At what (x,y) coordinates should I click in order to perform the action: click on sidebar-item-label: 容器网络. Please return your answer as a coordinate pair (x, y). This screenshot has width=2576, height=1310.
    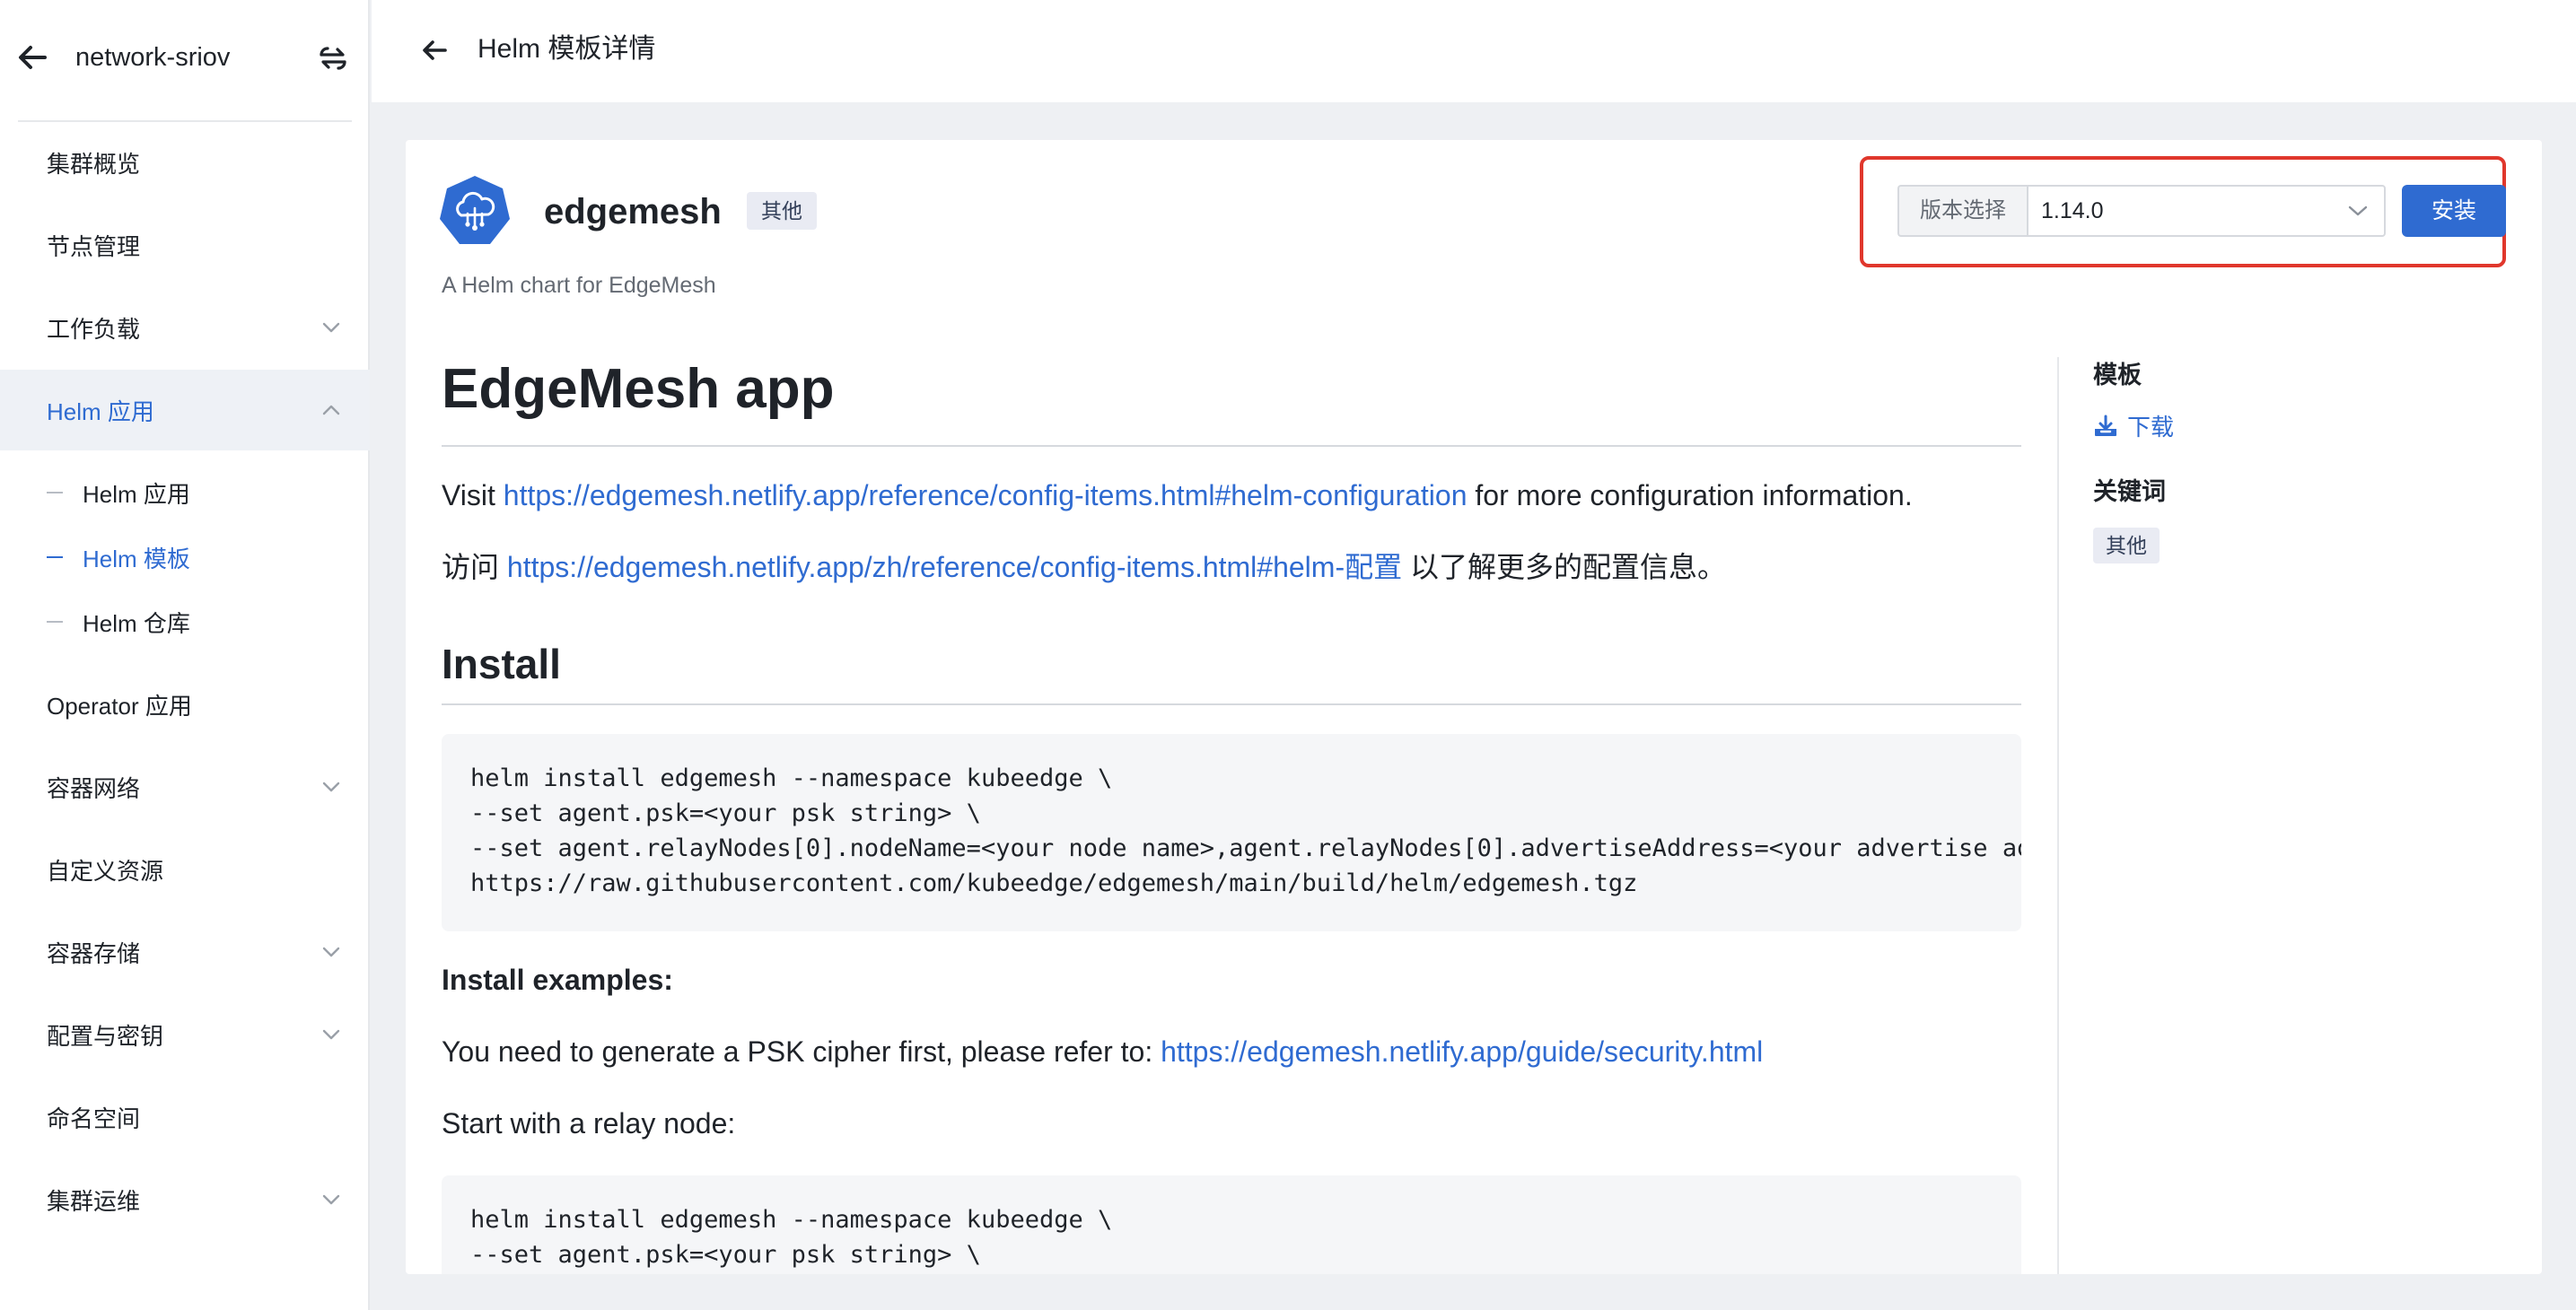
    Looking at the image, I should click on (94, 788).